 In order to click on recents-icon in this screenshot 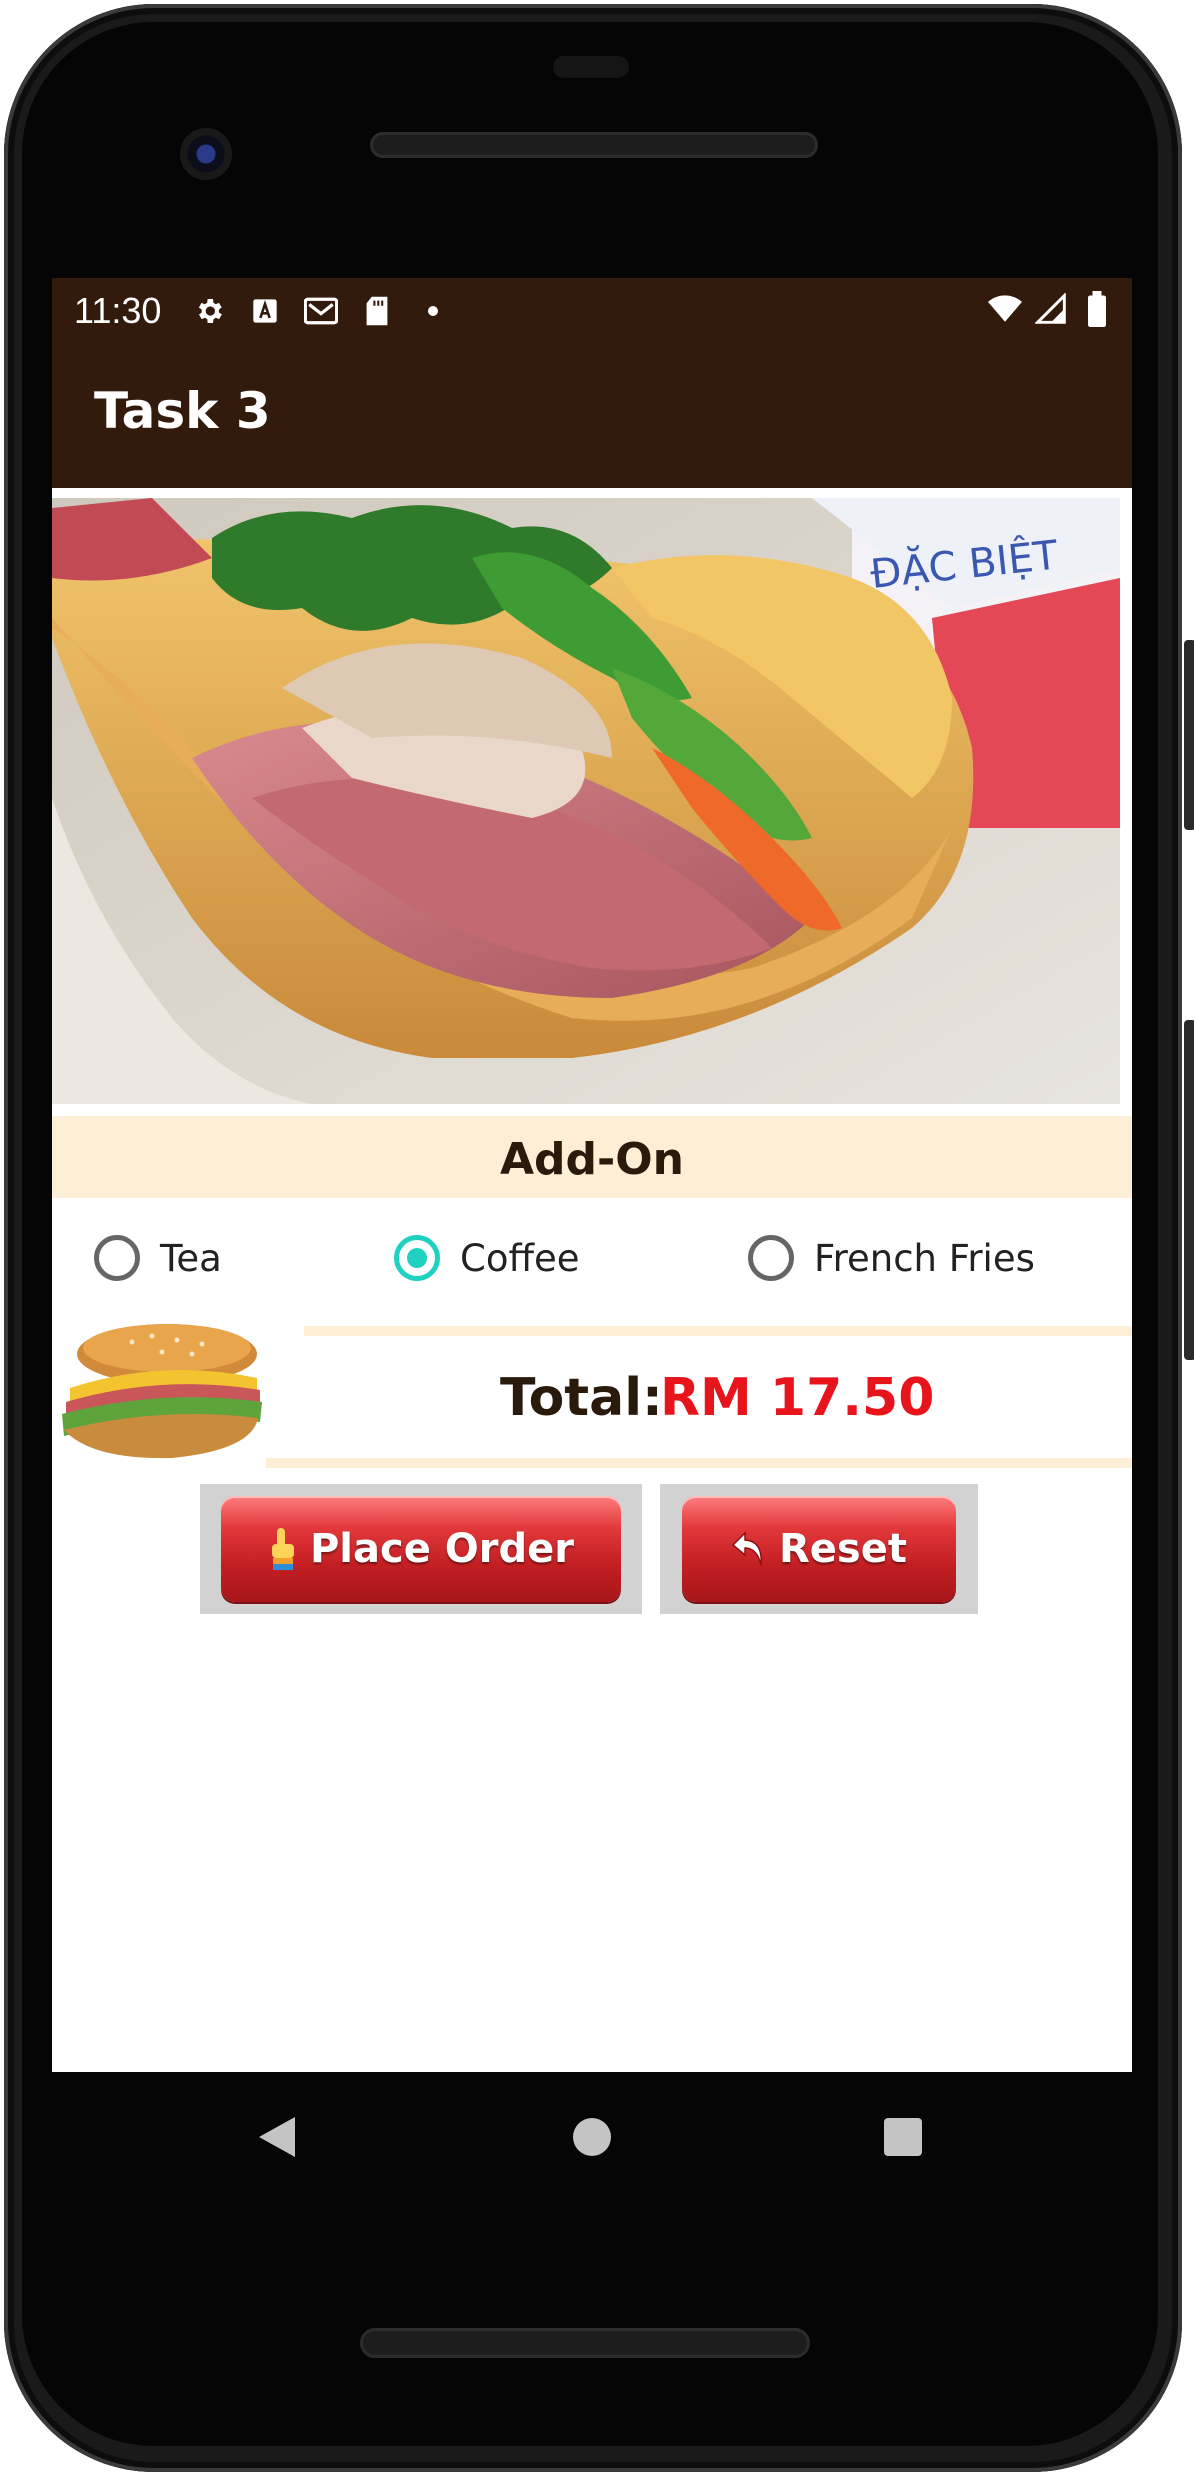, I will do `click(903, 2137)`.